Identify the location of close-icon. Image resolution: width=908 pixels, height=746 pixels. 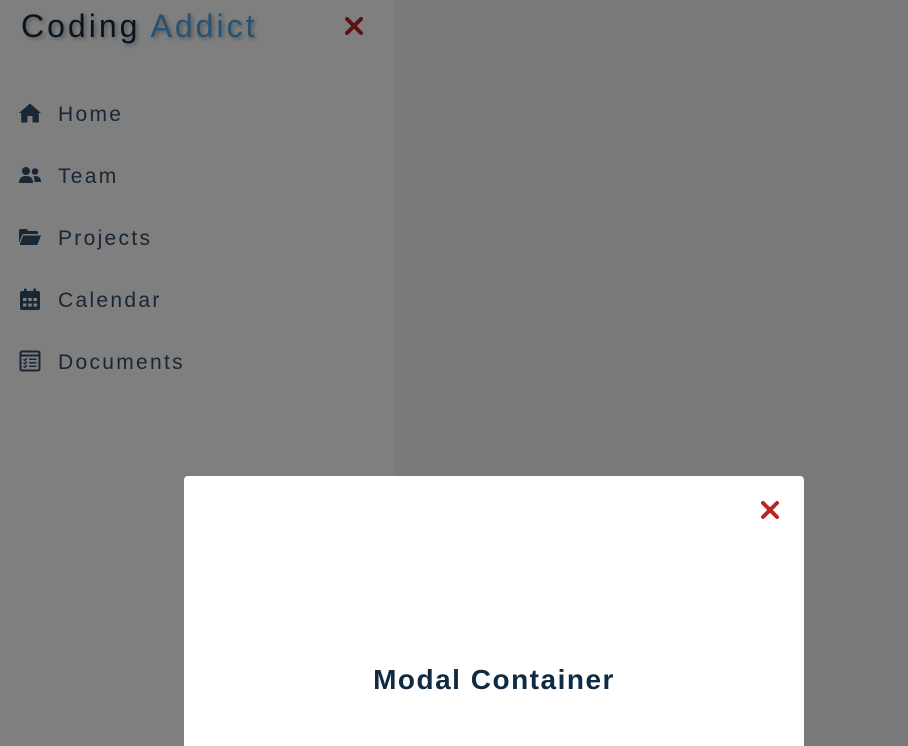
(770, 510).